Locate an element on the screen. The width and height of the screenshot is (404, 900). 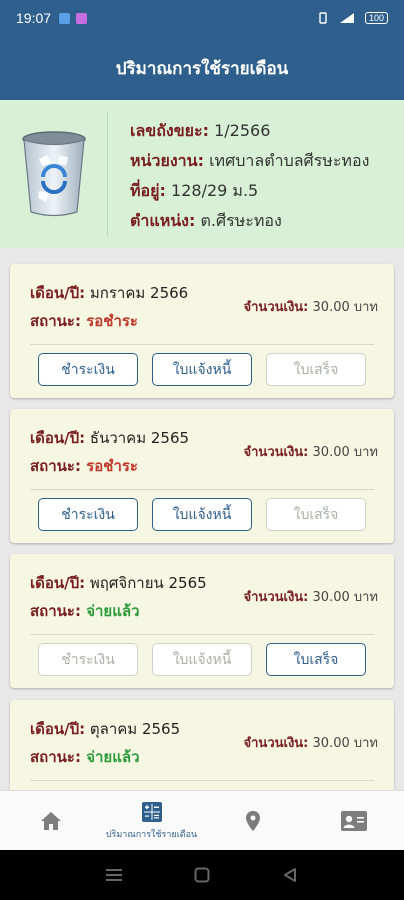
status-bar: 19:07 100 is located at coordinates (202, 18).